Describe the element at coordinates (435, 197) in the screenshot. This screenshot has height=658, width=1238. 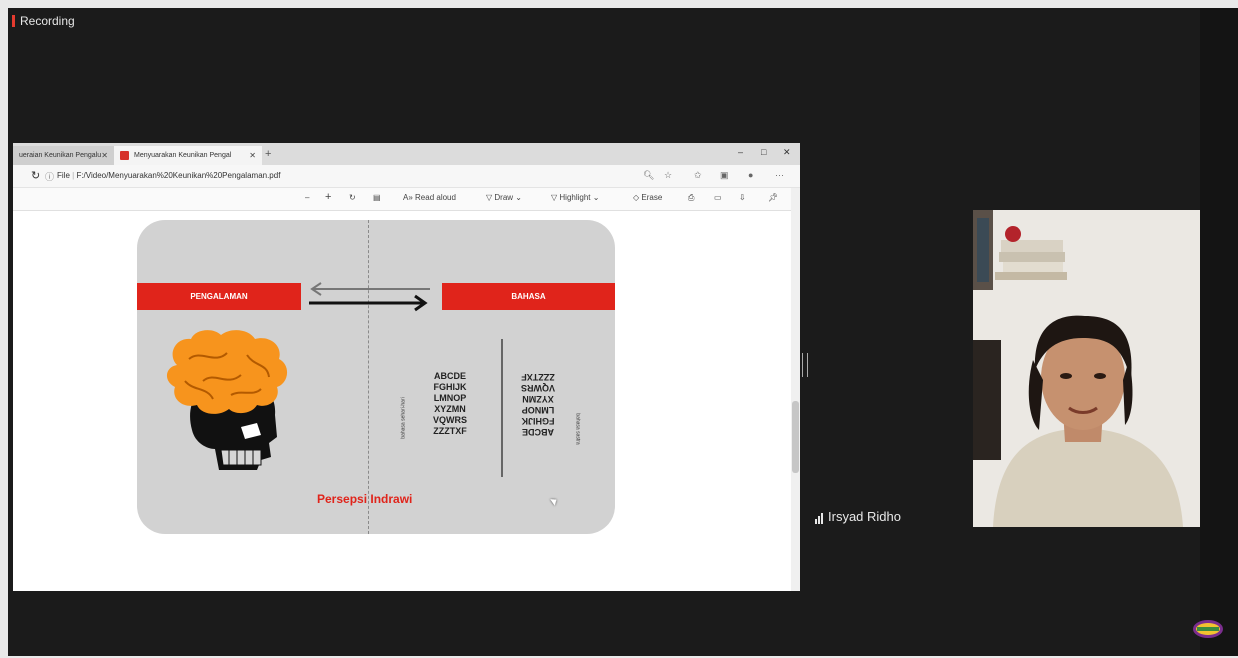
I see `read-aloud-label: Read aloud` at that location.